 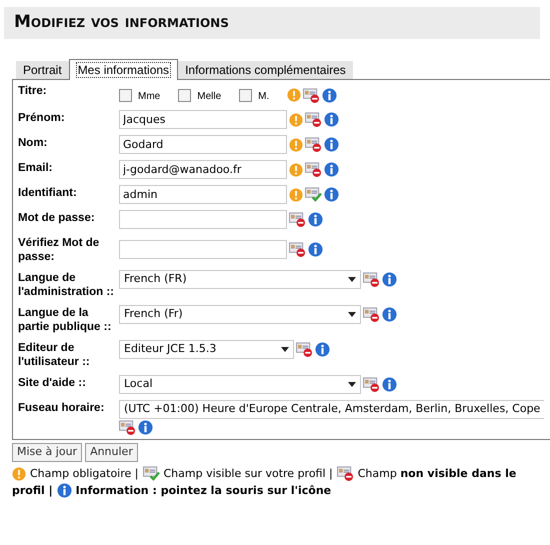 What do you see at coordinates (150, 97) in the screenshot?
I see `checkbox-label: Mme` at bounding box center [150, 97].